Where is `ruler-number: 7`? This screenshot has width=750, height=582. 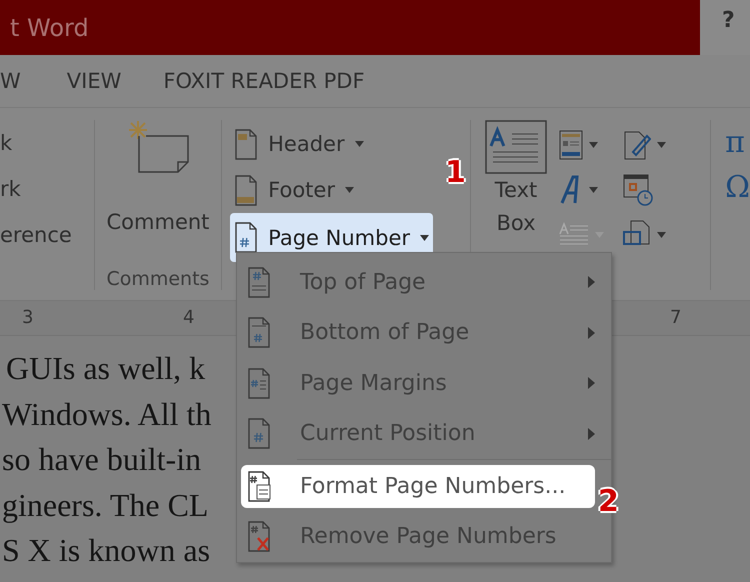 ruler-number: 7 is located at coordinates (676, 317).